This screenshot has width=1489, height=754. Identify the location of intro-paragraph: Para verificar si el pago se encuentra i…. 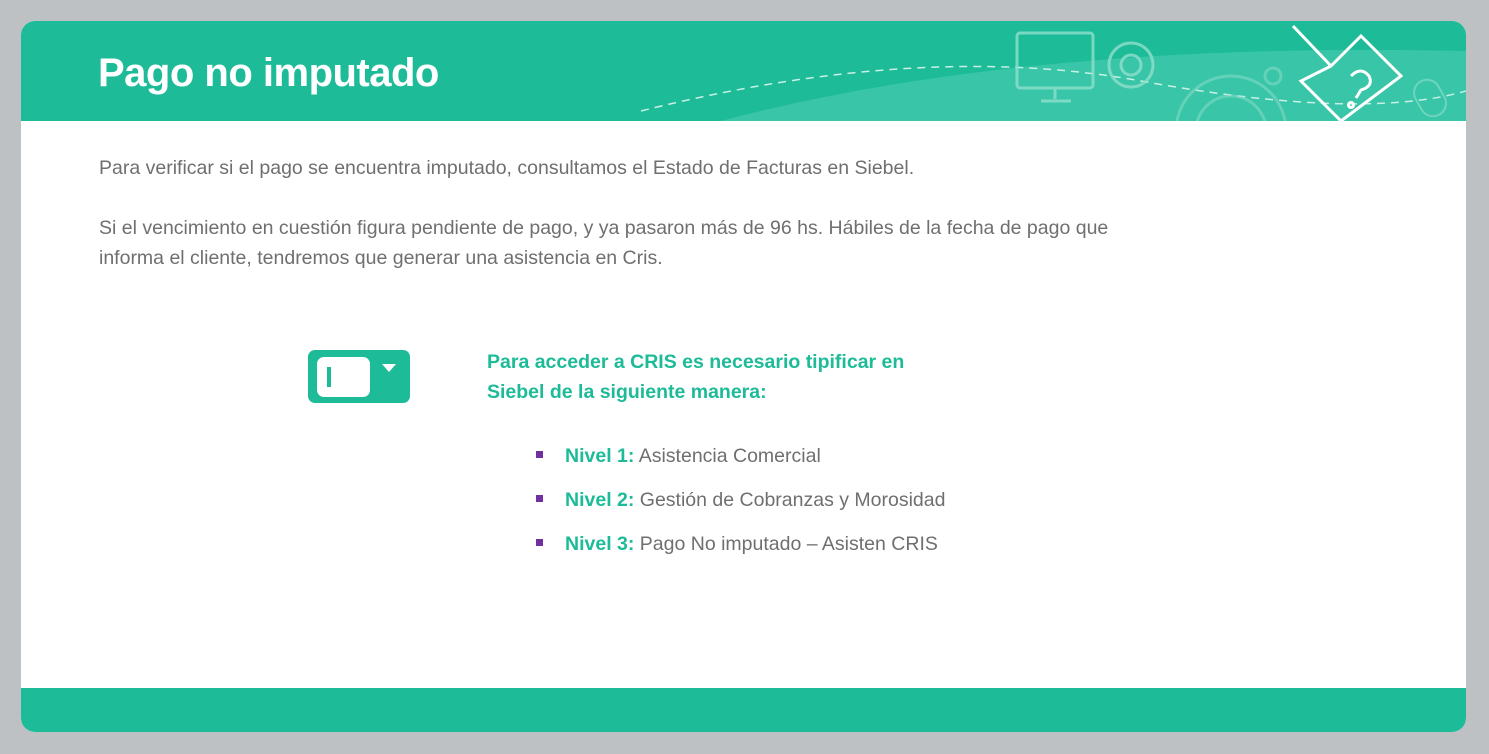
(507, 168).